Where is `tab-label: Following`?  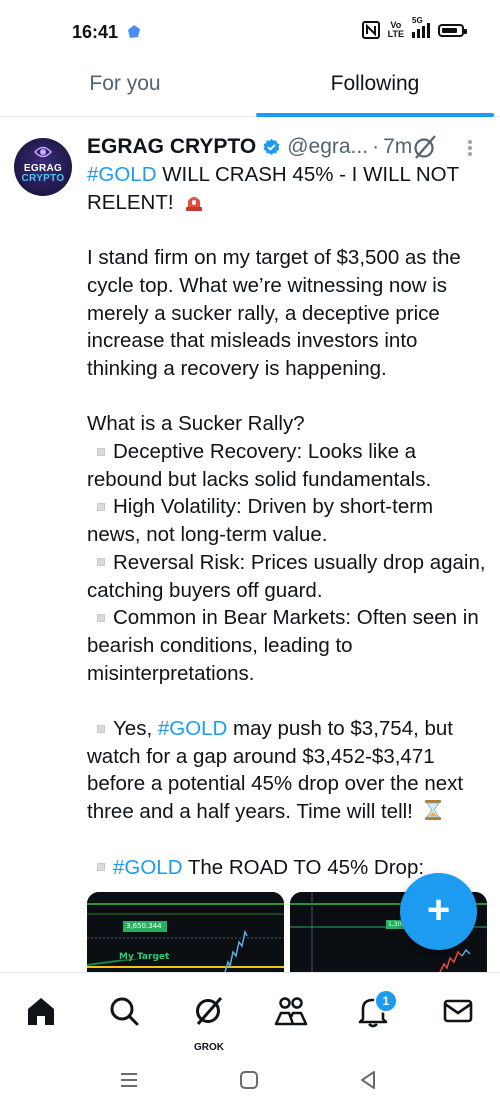
tab-label: Following is located at coordinates (375, 83).